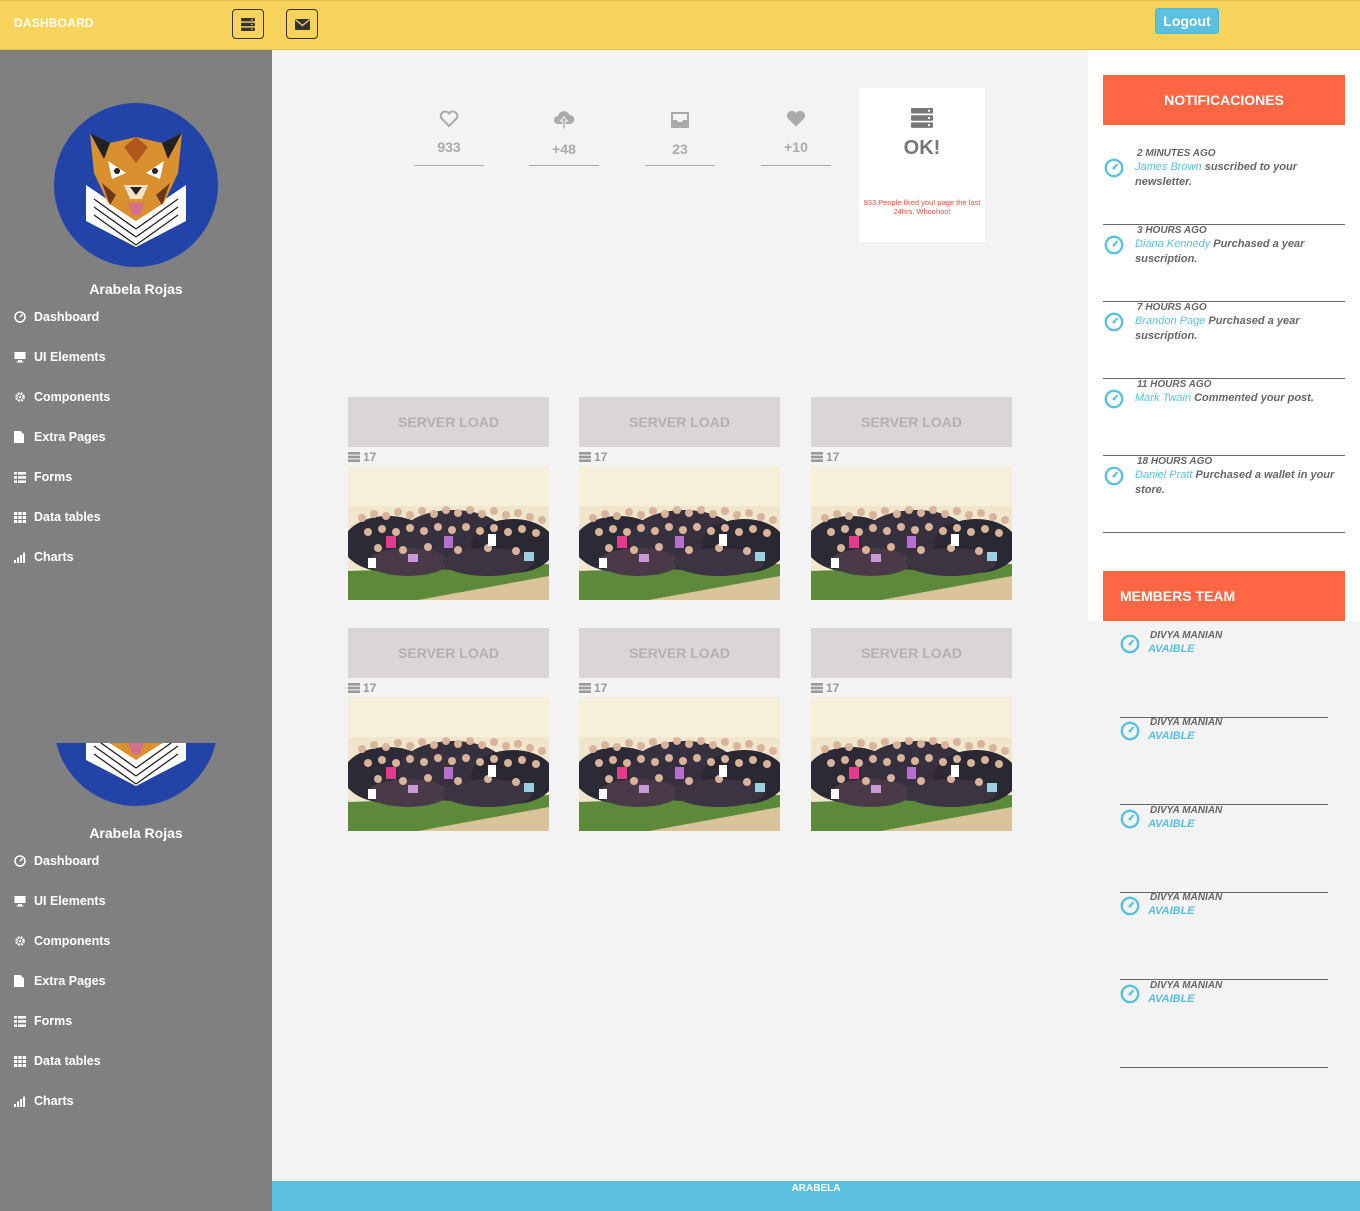 The width and height of the screenshot is (1360, 1211). What do you see at coordinates (20, 477) in the screenshot?
I see `list-icon` at bounding box center [20, 477].